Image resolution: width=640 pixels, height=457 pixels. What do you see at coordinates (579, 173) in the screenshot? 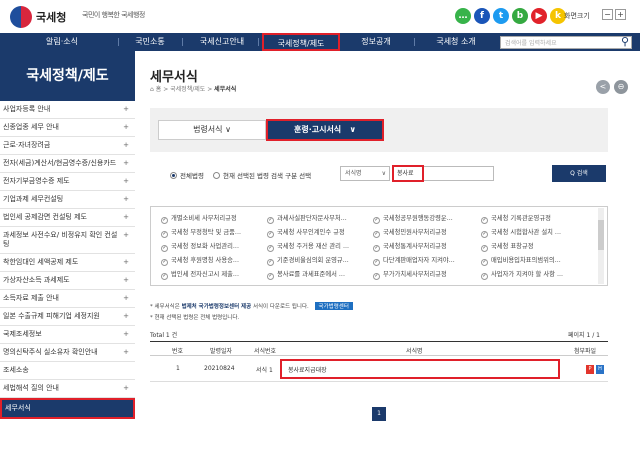
I see `search-button: Q 검색` at bounding box center [579, 173].